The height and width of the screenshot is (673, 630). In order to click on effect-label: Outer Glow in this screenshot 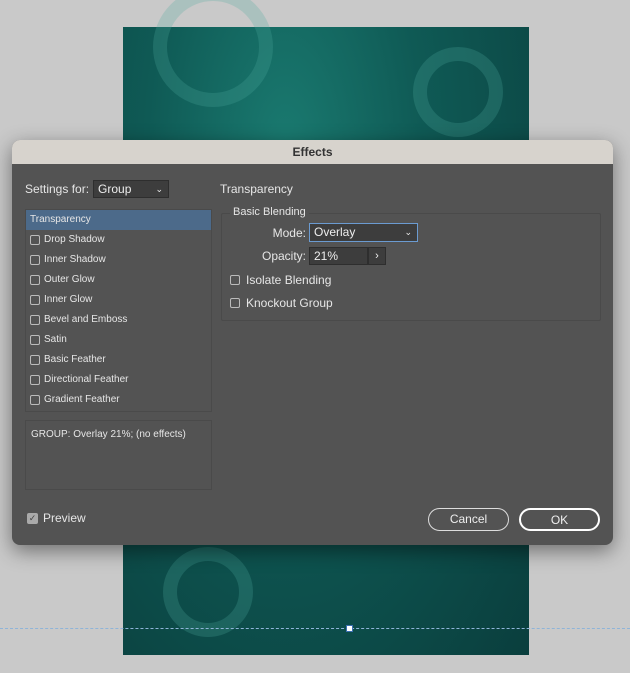, I will do `click(69, 279)`.